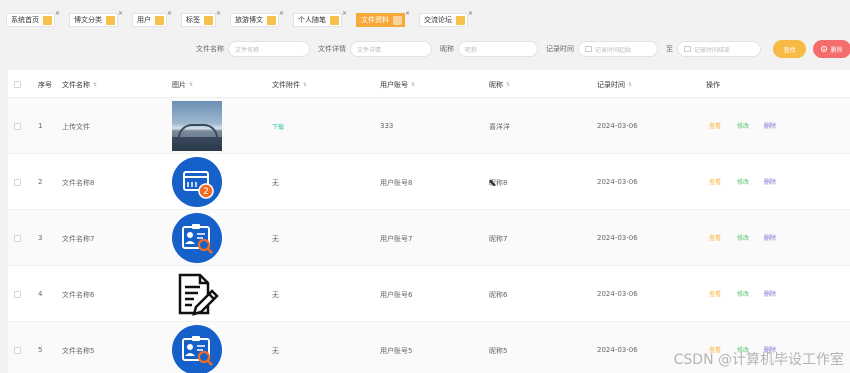 Image resolution: width=850 pixels, height=373 pixels. Describe the element at coordinates (394, 85) in the screenshot. I see `header-label: 用户账号` at that location.